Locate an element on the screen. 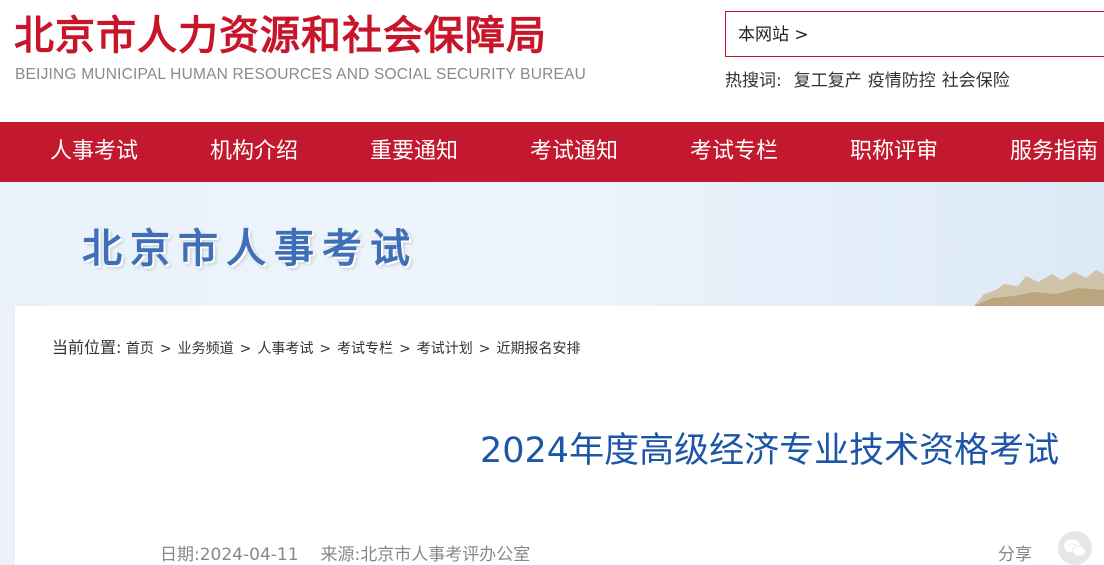  wechat-icon is located at coordinates (1075, 548).